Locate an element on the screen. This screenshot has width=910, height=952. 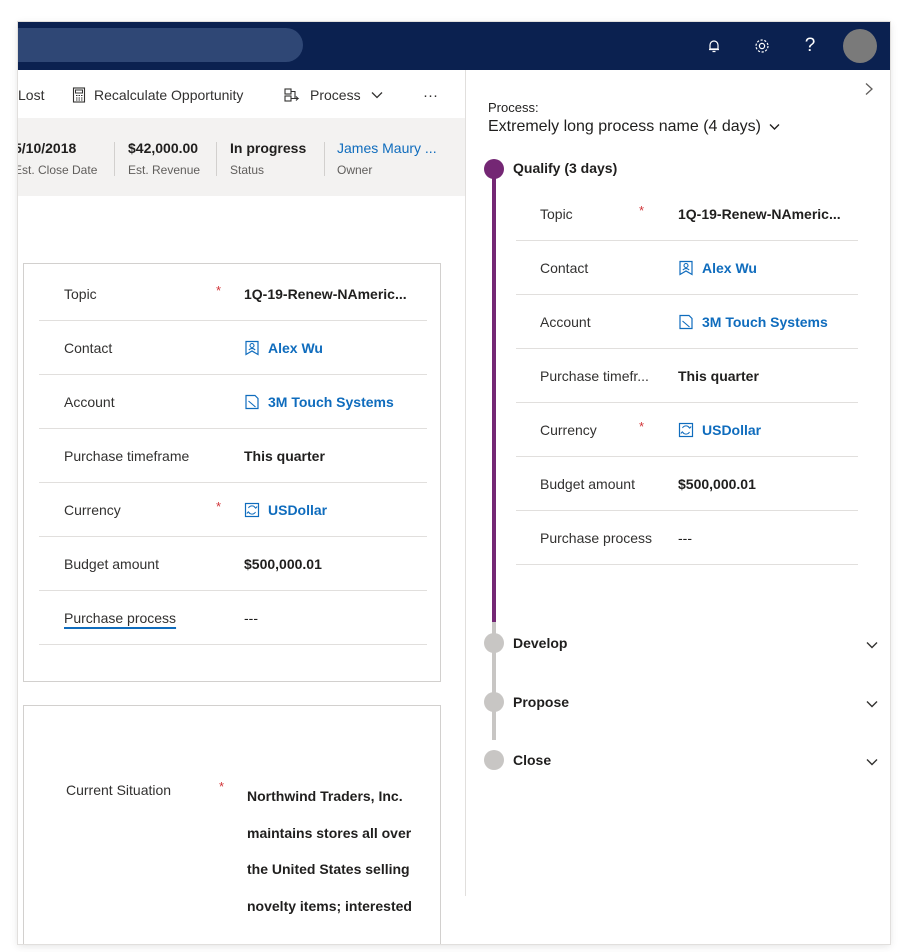
contact-name: Alex Wu is located at coordinates (295, 348).